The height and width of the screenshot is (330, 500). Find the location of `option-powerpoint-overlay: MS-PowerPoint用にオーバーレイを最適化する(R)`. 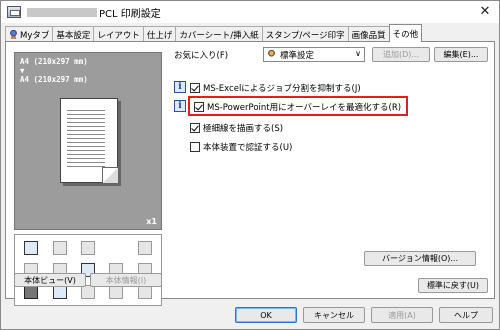

option-powerpoint-overlay: MS-PowerPoint用にオーバーレイを最適化する(R) is located at coordinates (297, 107).